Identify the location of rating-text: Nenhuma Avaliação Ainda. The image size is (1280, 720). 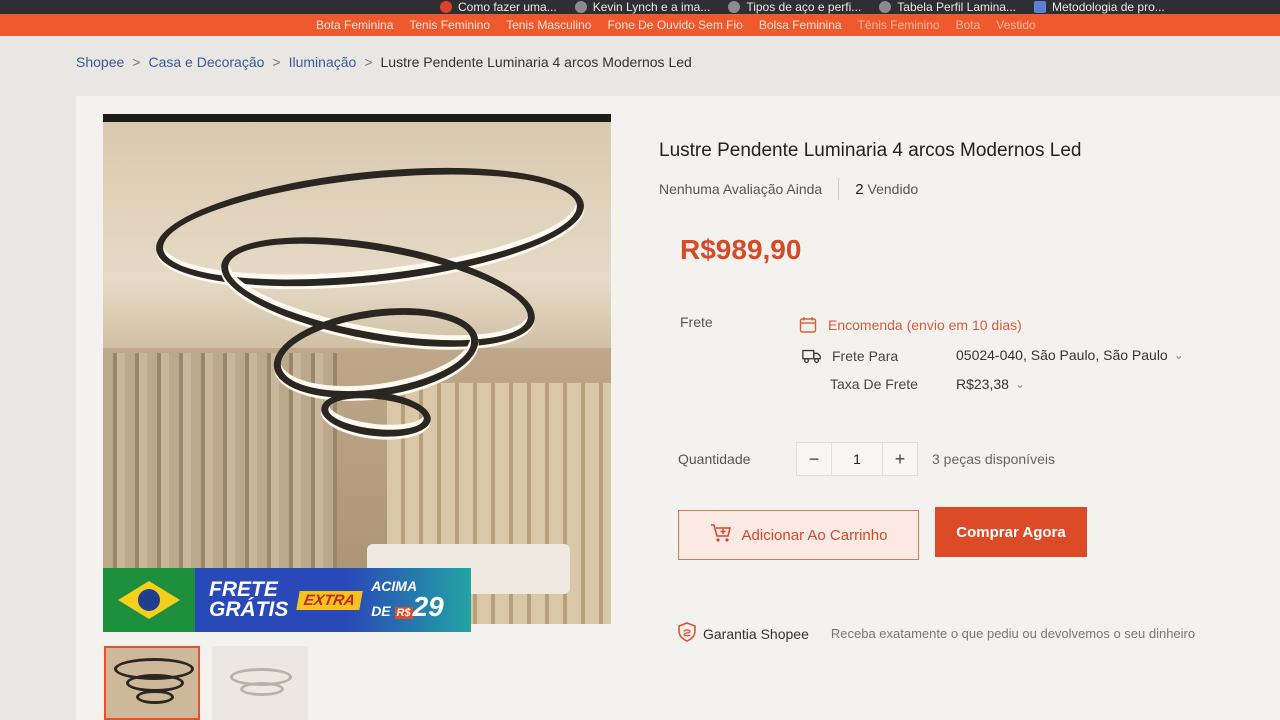
(741, 189).